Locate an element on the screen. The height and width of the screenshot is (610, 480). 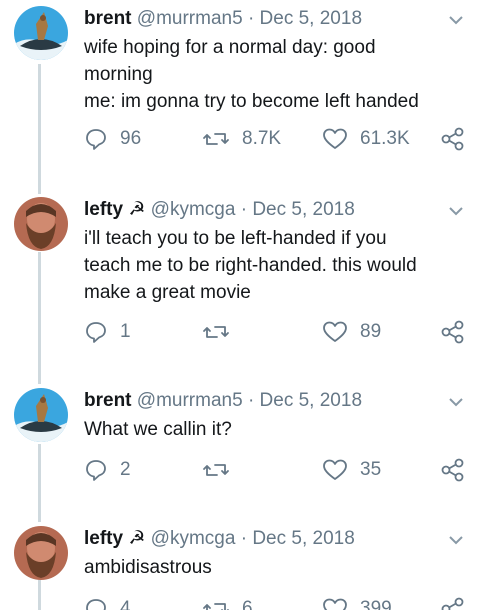
reply-button: 1 is located at coordinates (107, 332).